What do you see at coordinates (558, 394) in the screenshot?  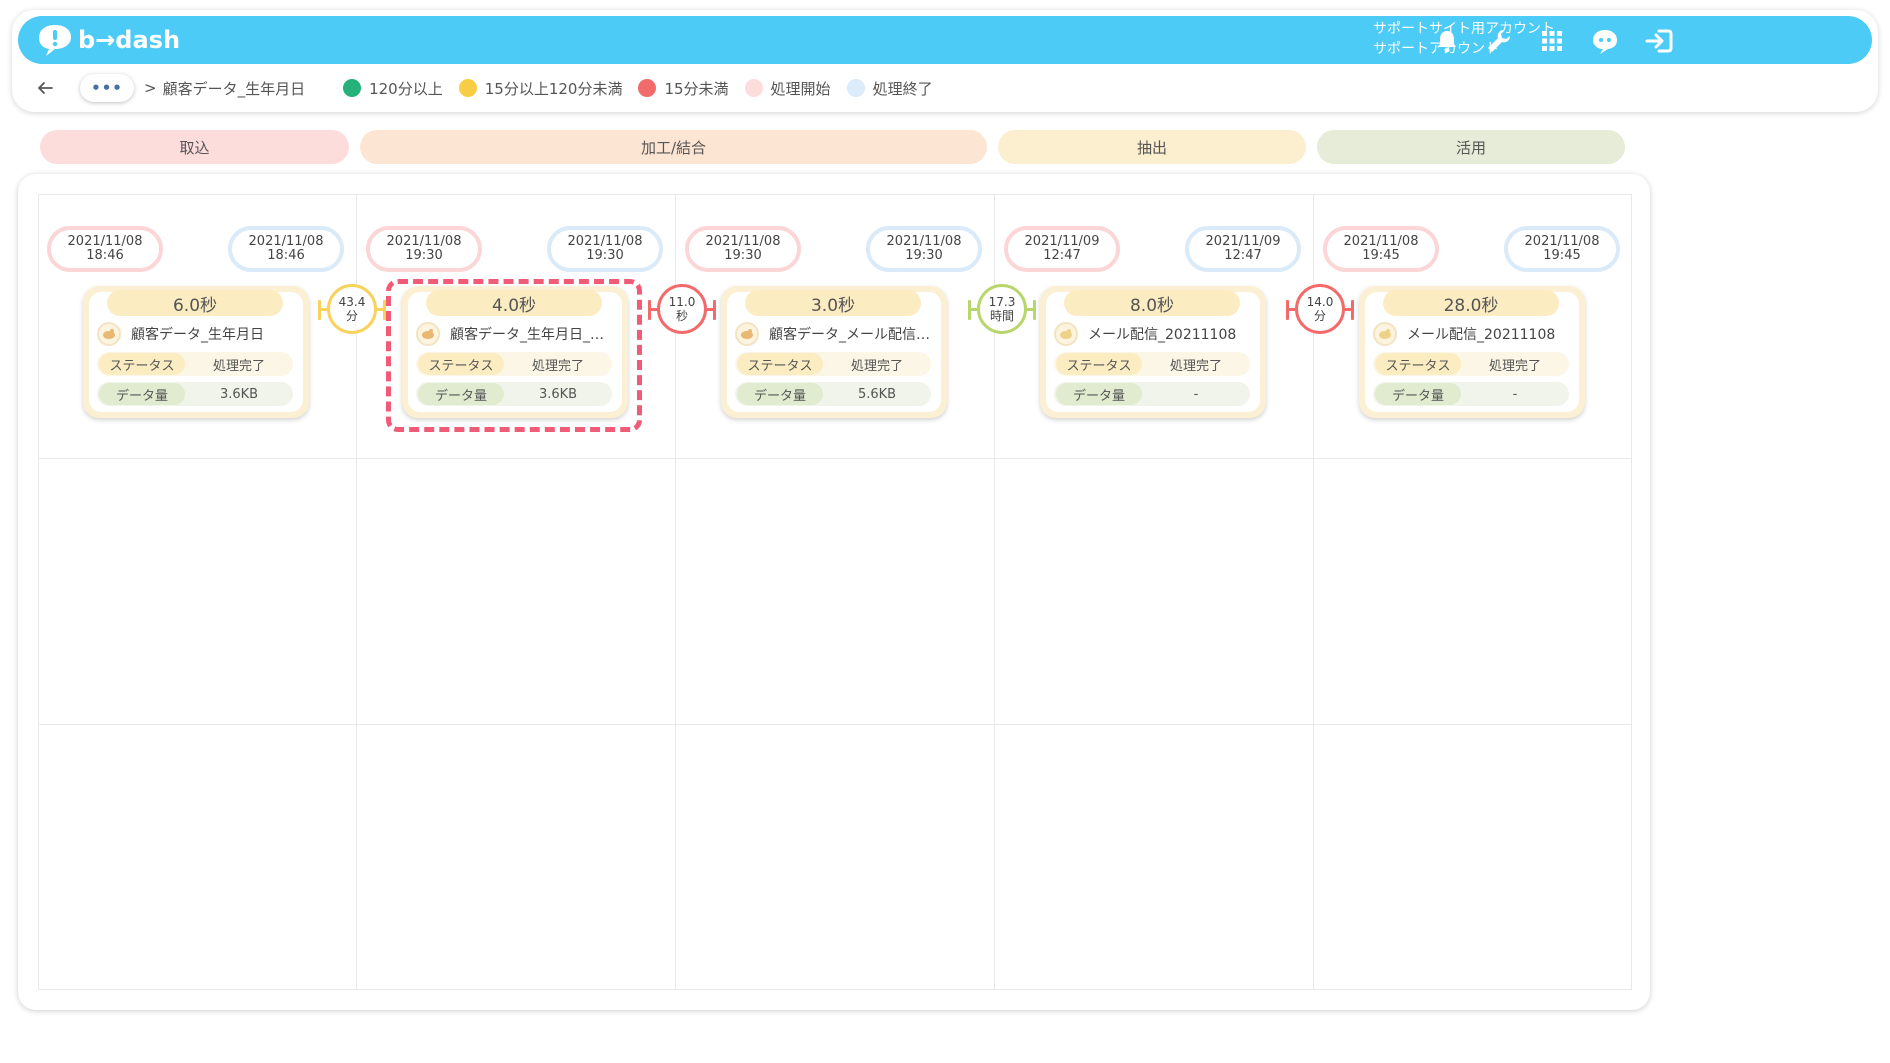 I see `volume-value: 3.6KB` at bounding box center [558, 394].